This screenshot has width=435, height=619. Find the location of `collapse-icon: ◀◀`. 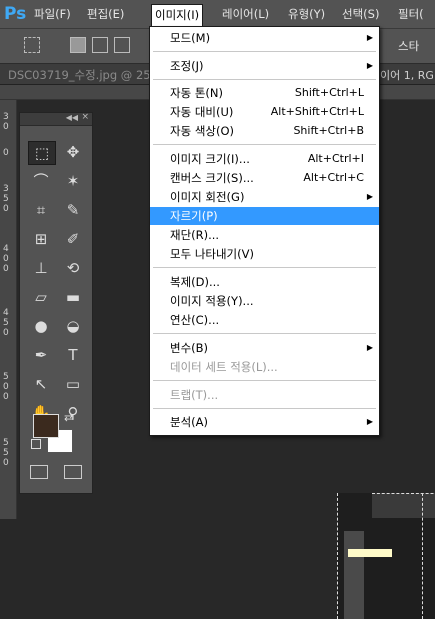

collapse-icon: ◀◀ is located at coordinates (72, 117).